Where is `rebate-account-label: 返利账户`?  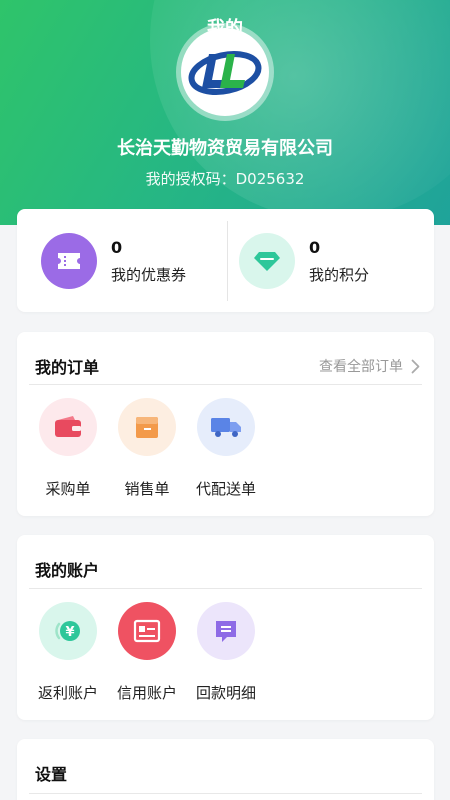 rebate-account-label: 返利账户 is located at coordinates (67, 693).